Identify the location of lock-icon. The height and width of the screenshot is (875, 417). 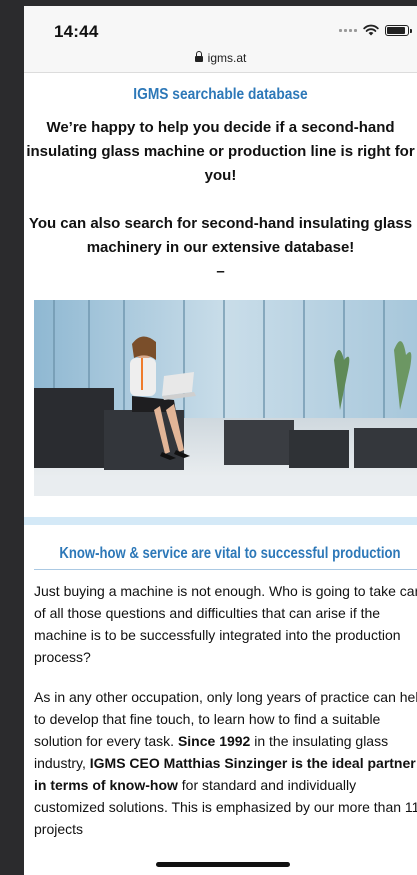
(198, 57).